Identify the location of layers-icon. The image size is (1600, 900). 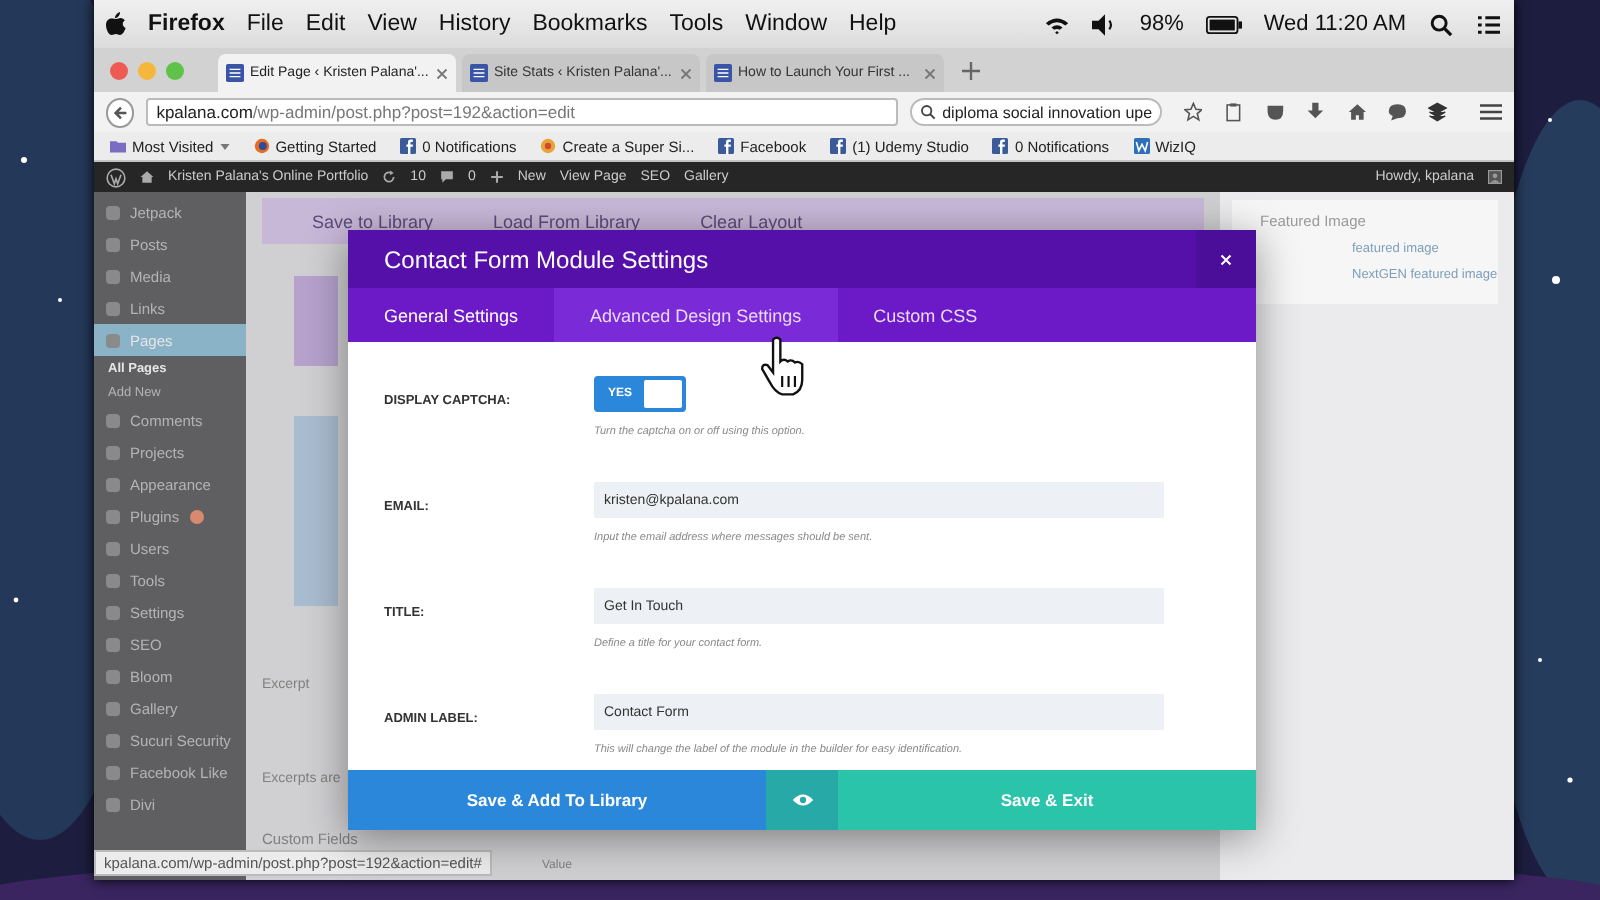
(1438, 112).